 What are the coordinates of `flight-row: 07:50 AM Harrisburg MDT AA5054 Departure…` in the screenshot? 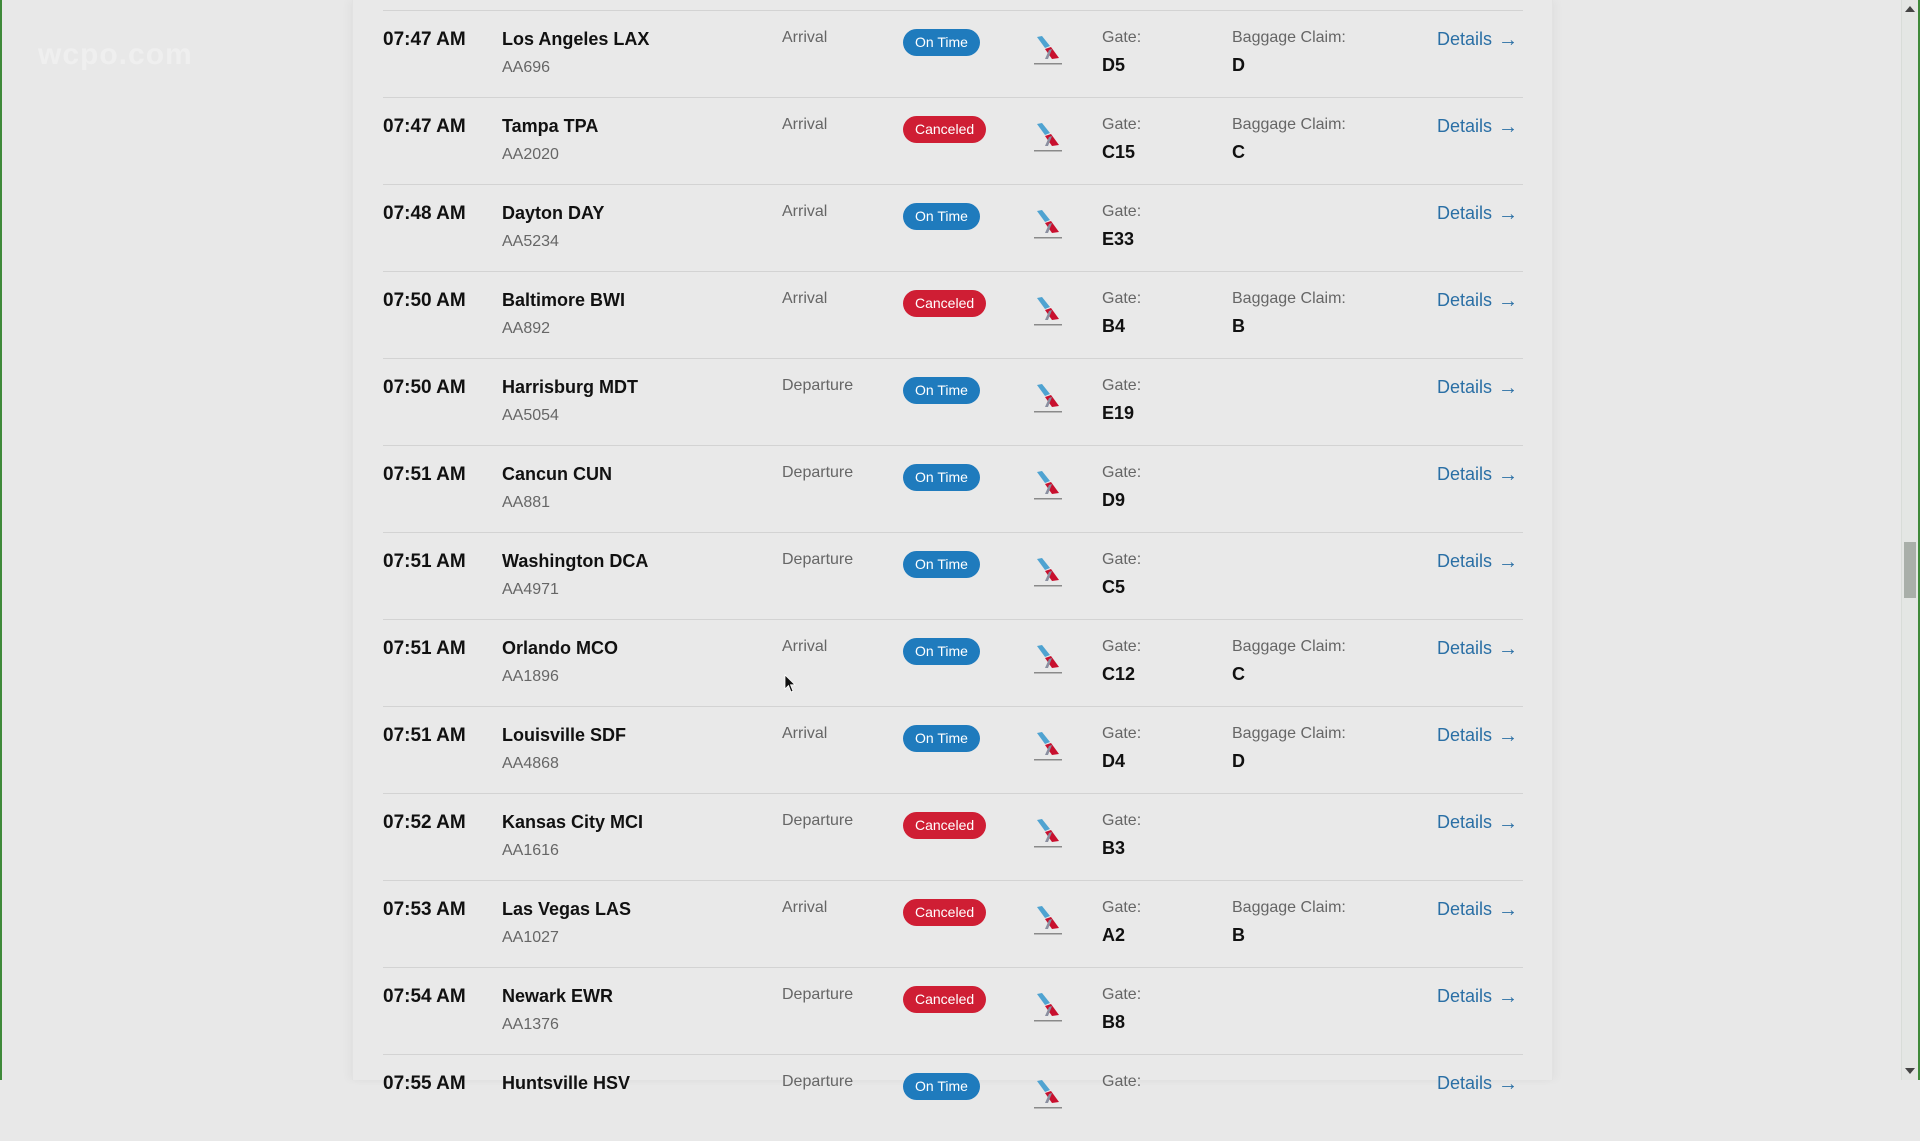 It's located at (953, 401).